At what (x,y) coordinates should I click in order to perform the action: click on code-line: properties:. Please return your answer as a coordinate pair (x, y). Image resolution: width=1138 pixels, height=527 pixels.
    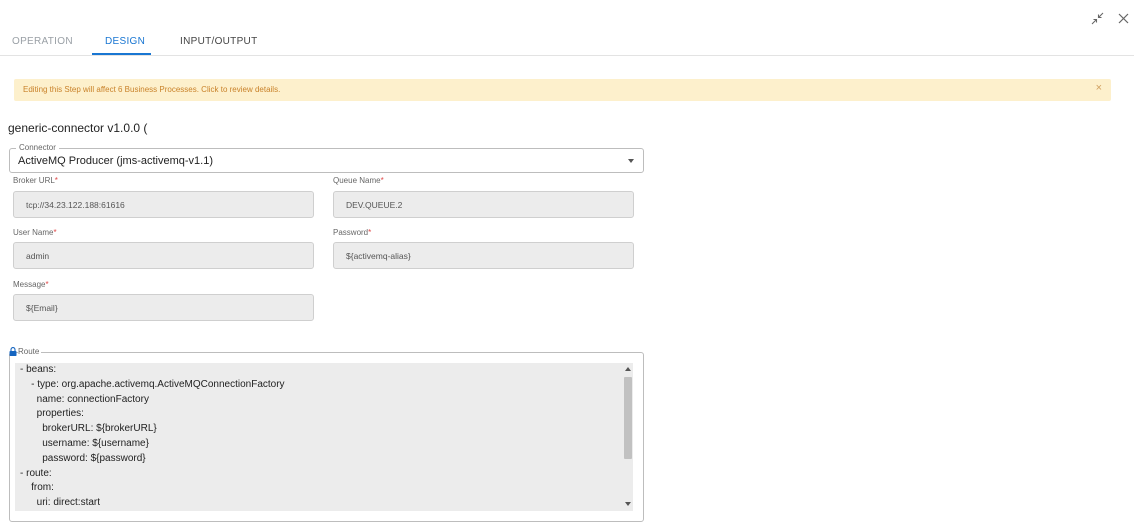
    Looking at the image, I should click on (52, 414).